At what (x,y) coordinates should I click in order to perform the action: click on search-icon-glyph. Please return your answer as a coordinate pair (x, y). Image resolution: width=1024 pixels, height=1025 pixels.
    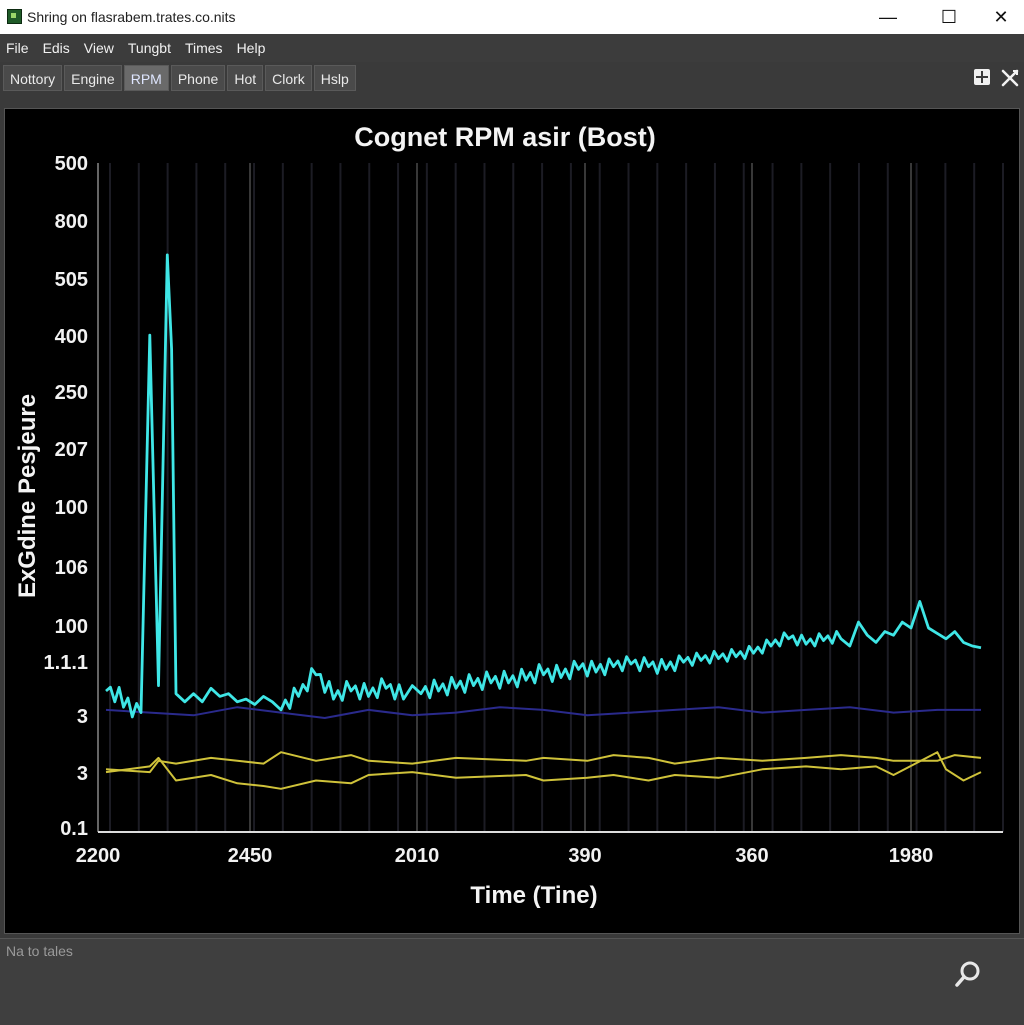
    Looking at the image, I should click on (967, 974).